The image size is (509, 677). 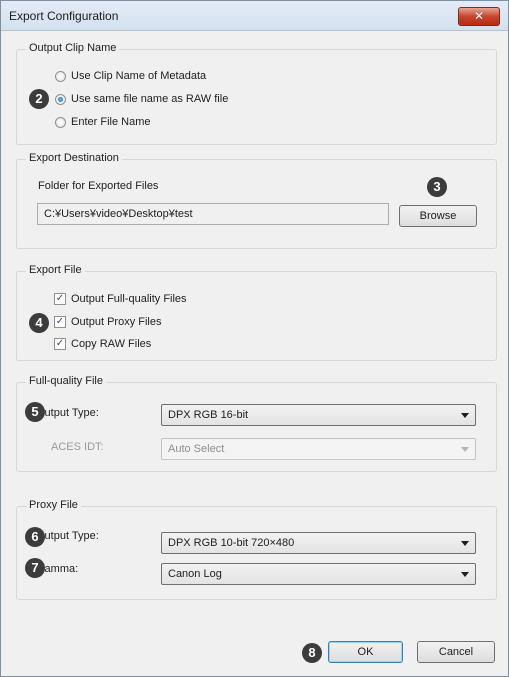 What do you see at coordinates (365, 652) in the screenshot?
I see `ok-button: OK` at bounding box center [365, 652].